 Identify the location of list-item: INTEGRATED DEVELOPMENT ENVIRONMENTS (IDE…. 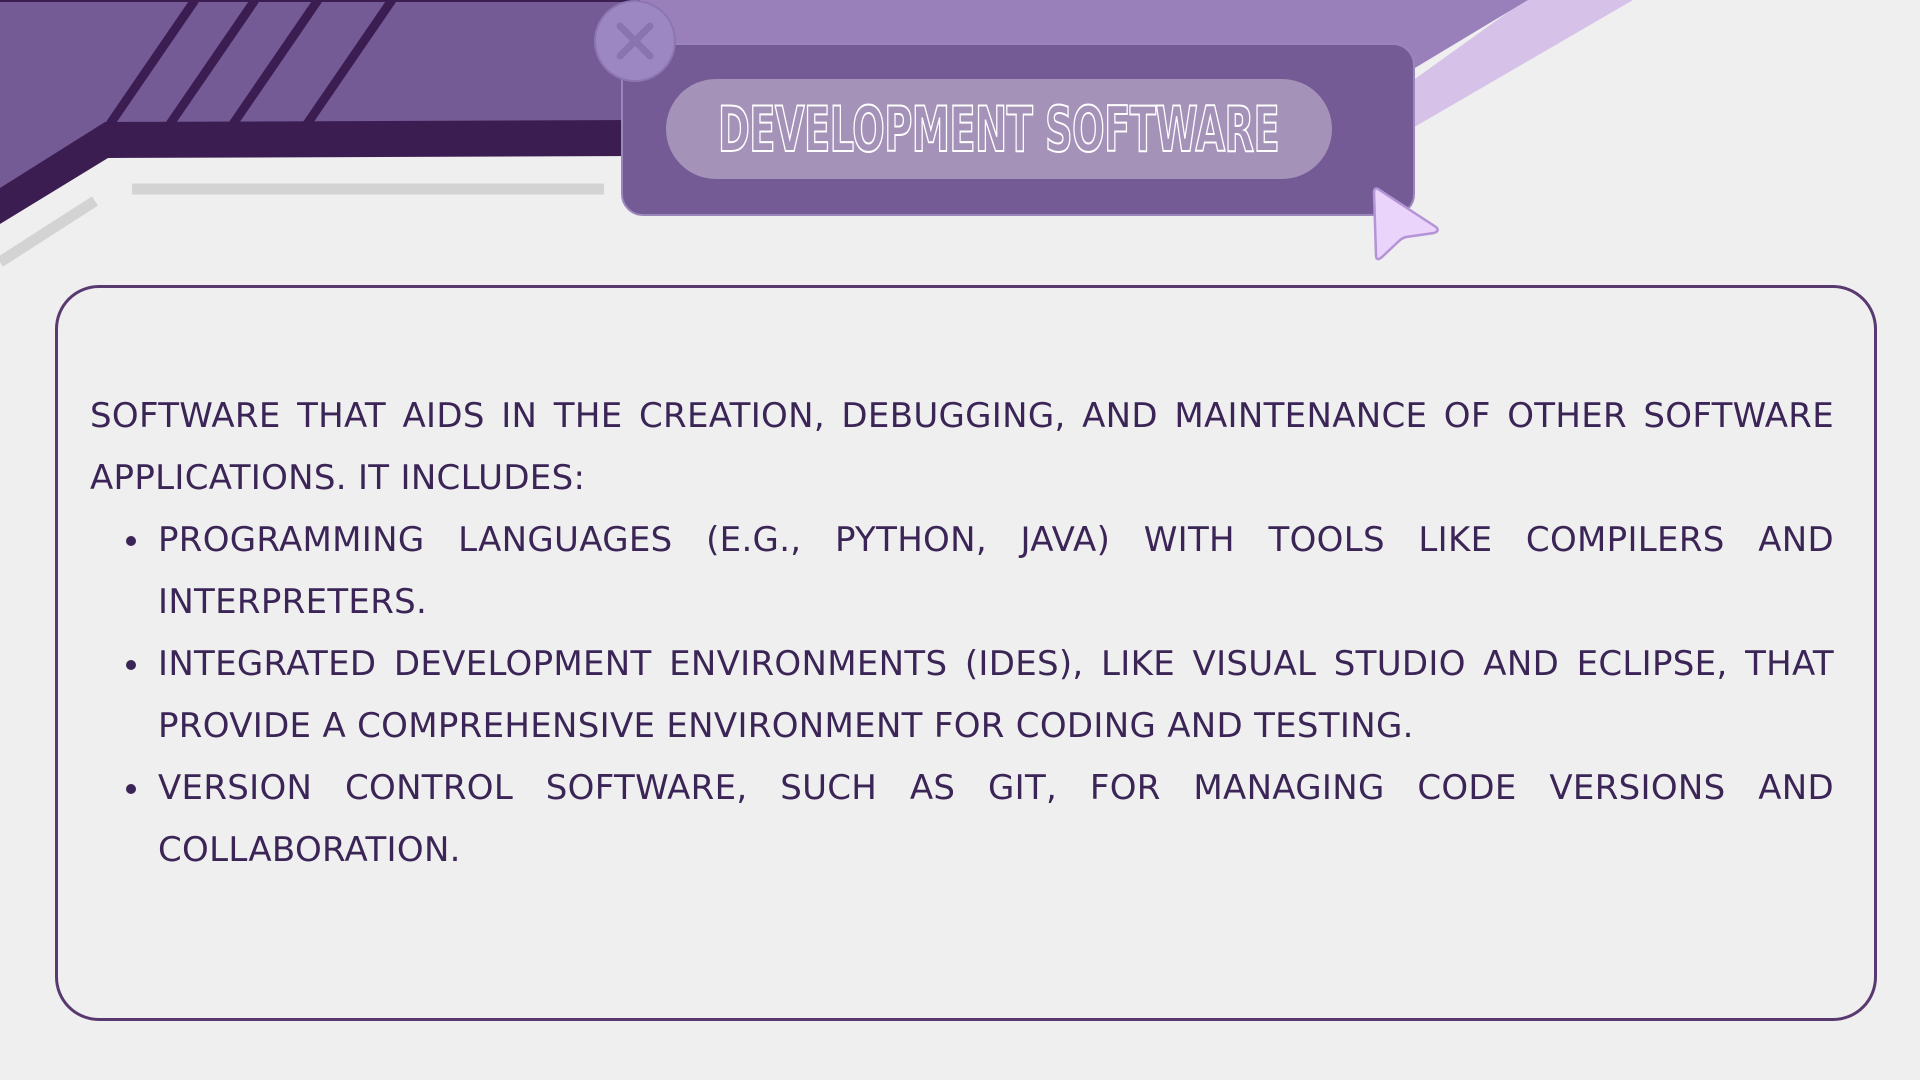
(962, 695).